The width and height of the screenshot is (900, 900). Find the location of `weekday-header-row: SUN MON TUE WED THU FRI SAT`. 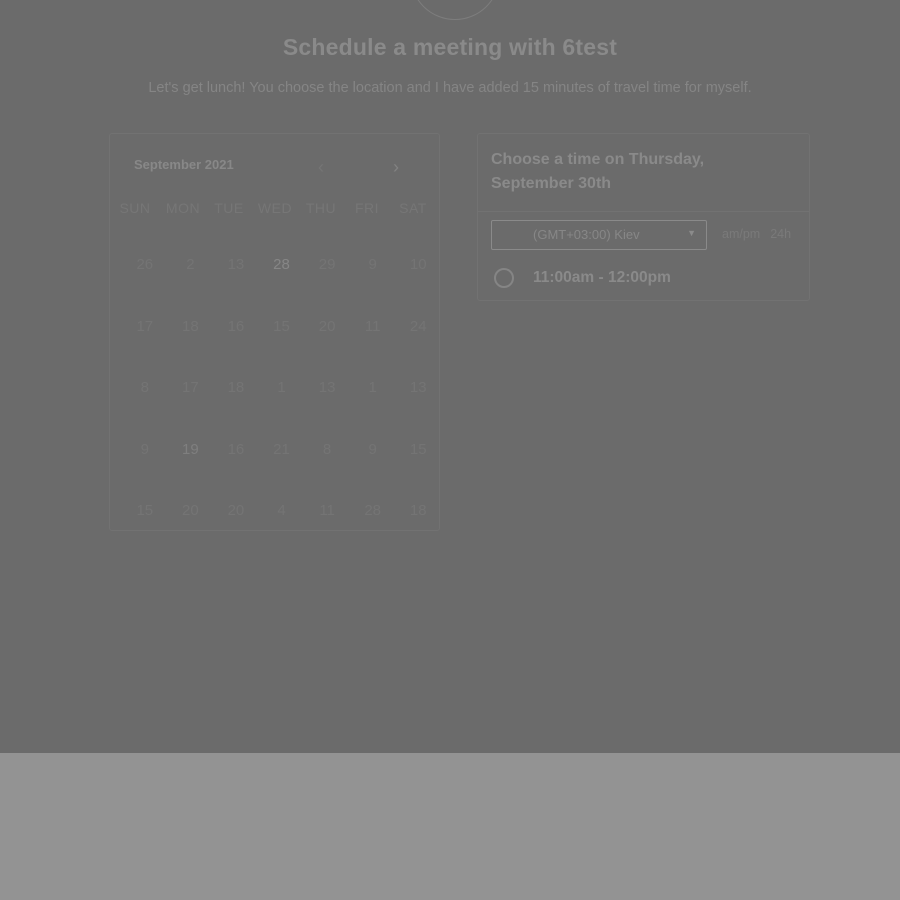

weekday-header-row: SUN MON TUE WED THU FRI SAT is located at coordinates (275, 208).